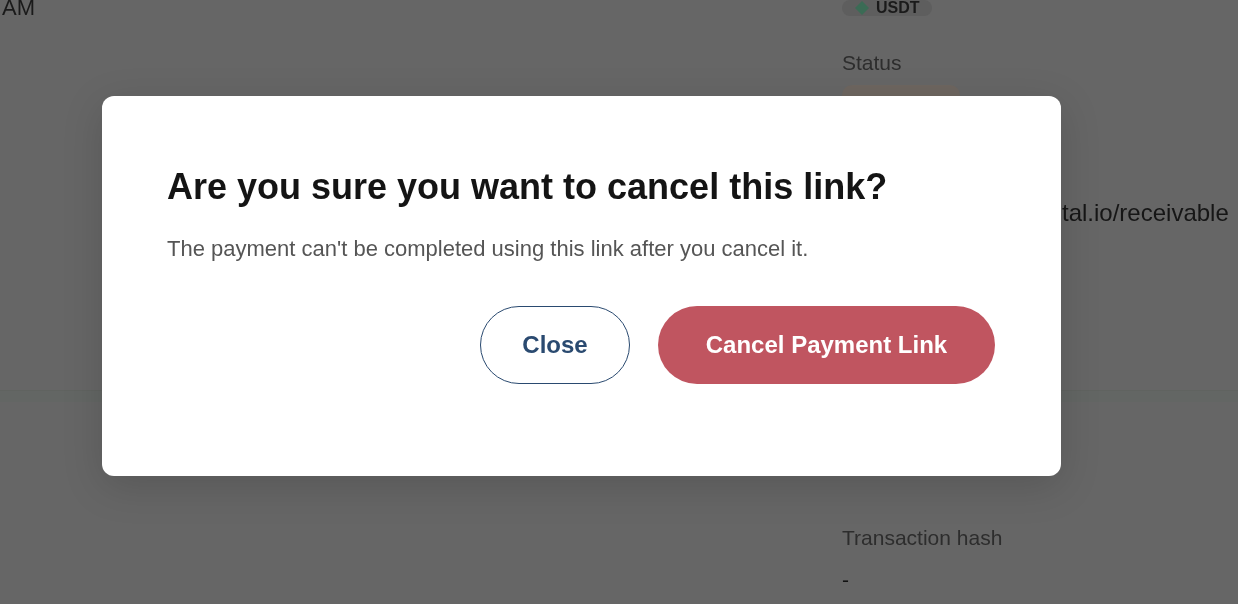  What do you see at coordinates (872, 63) in the screenshot?
I see `field-label: Status` at bounding box center [872, 63].